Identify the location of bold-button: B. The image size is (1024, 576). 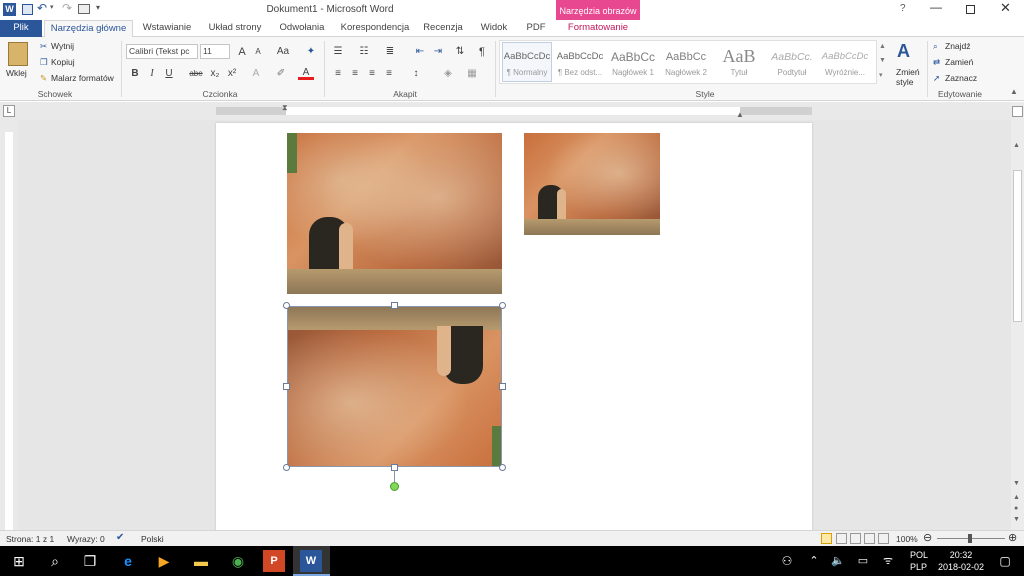
(135, 74).